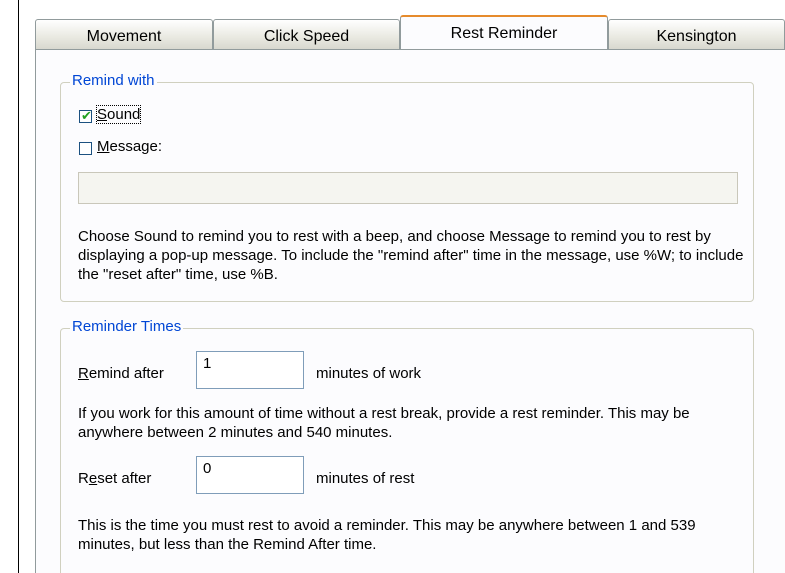 The height and width of the screenshot is (573, 785). Describe the element at coordinates (250, 475) in the screenshot. I see `reset-after-input` at that location.